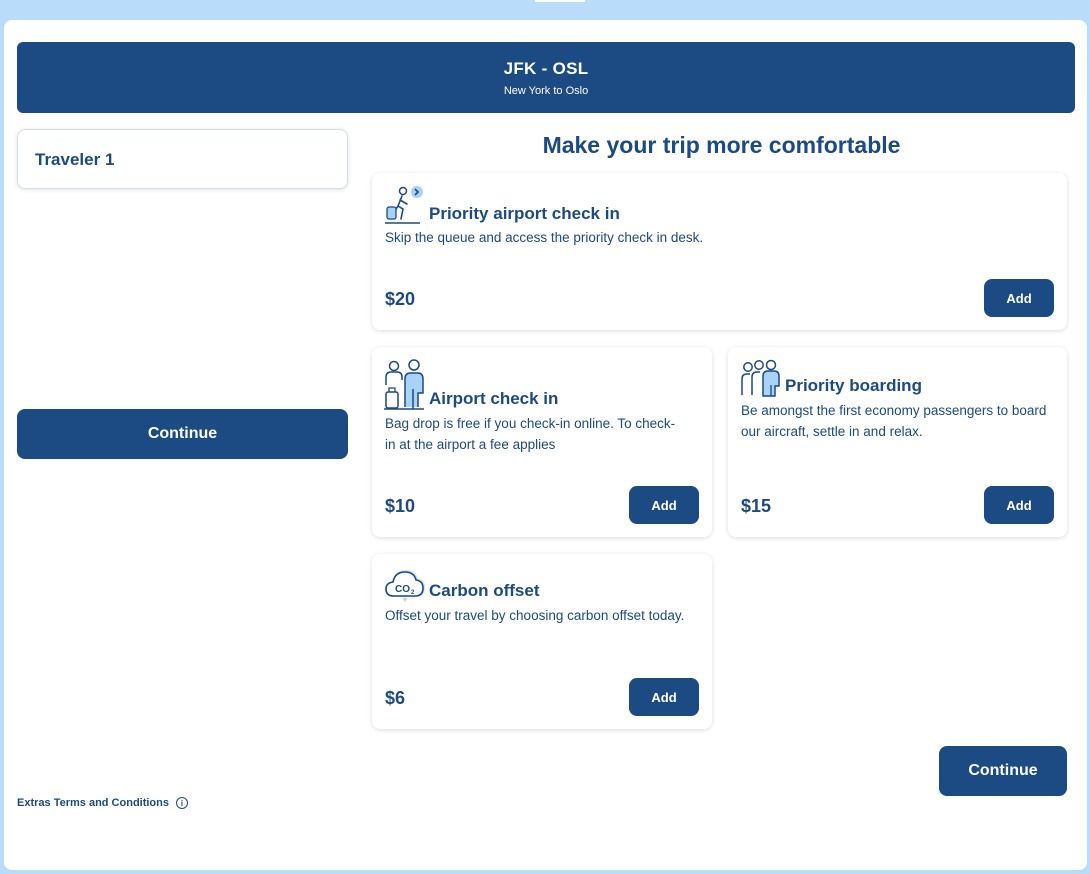 The height and width of the screenshot is (874, 1090). What do you see at coordinates (664, 697) in the screenshot?
I see `add-carbon-offset-button: Add` at bounding box center [664, 697].